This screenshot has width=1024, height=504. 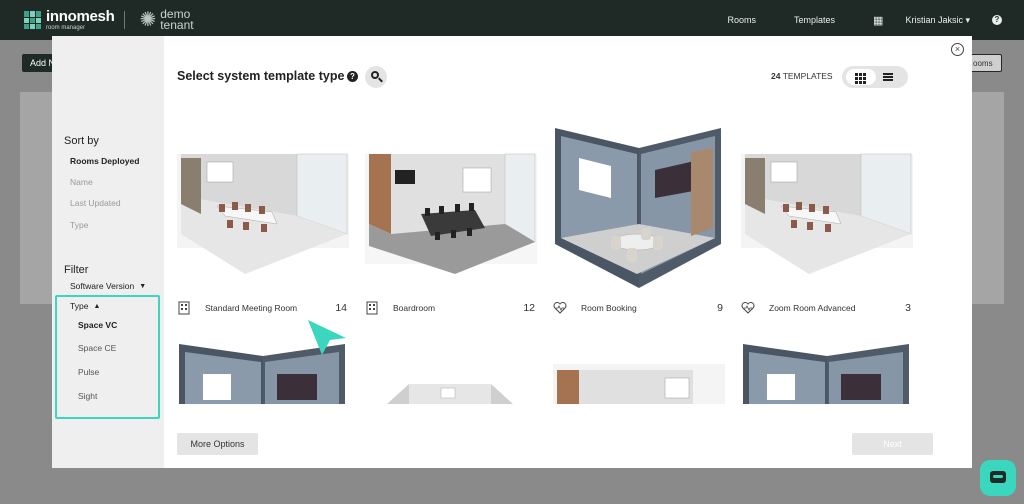 I want to click on logo-divider, so click(x=125, y=20).